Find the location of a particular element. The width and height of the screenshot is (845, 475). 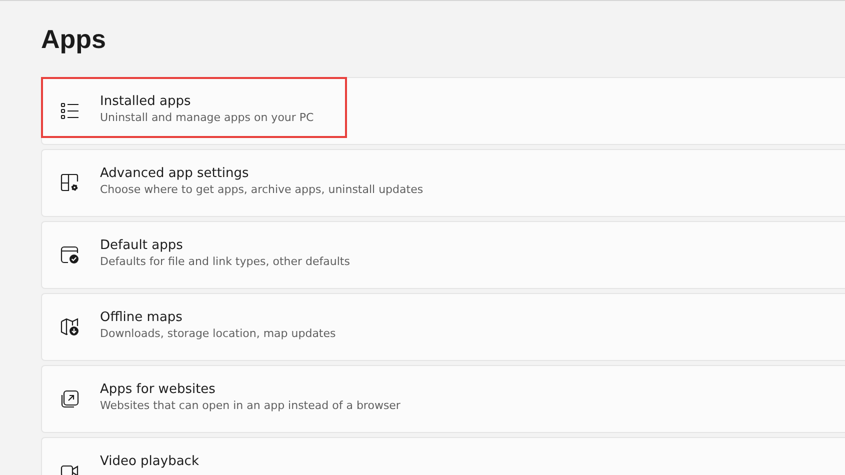

item-title: Video playback is located at coordinates (149, 461).